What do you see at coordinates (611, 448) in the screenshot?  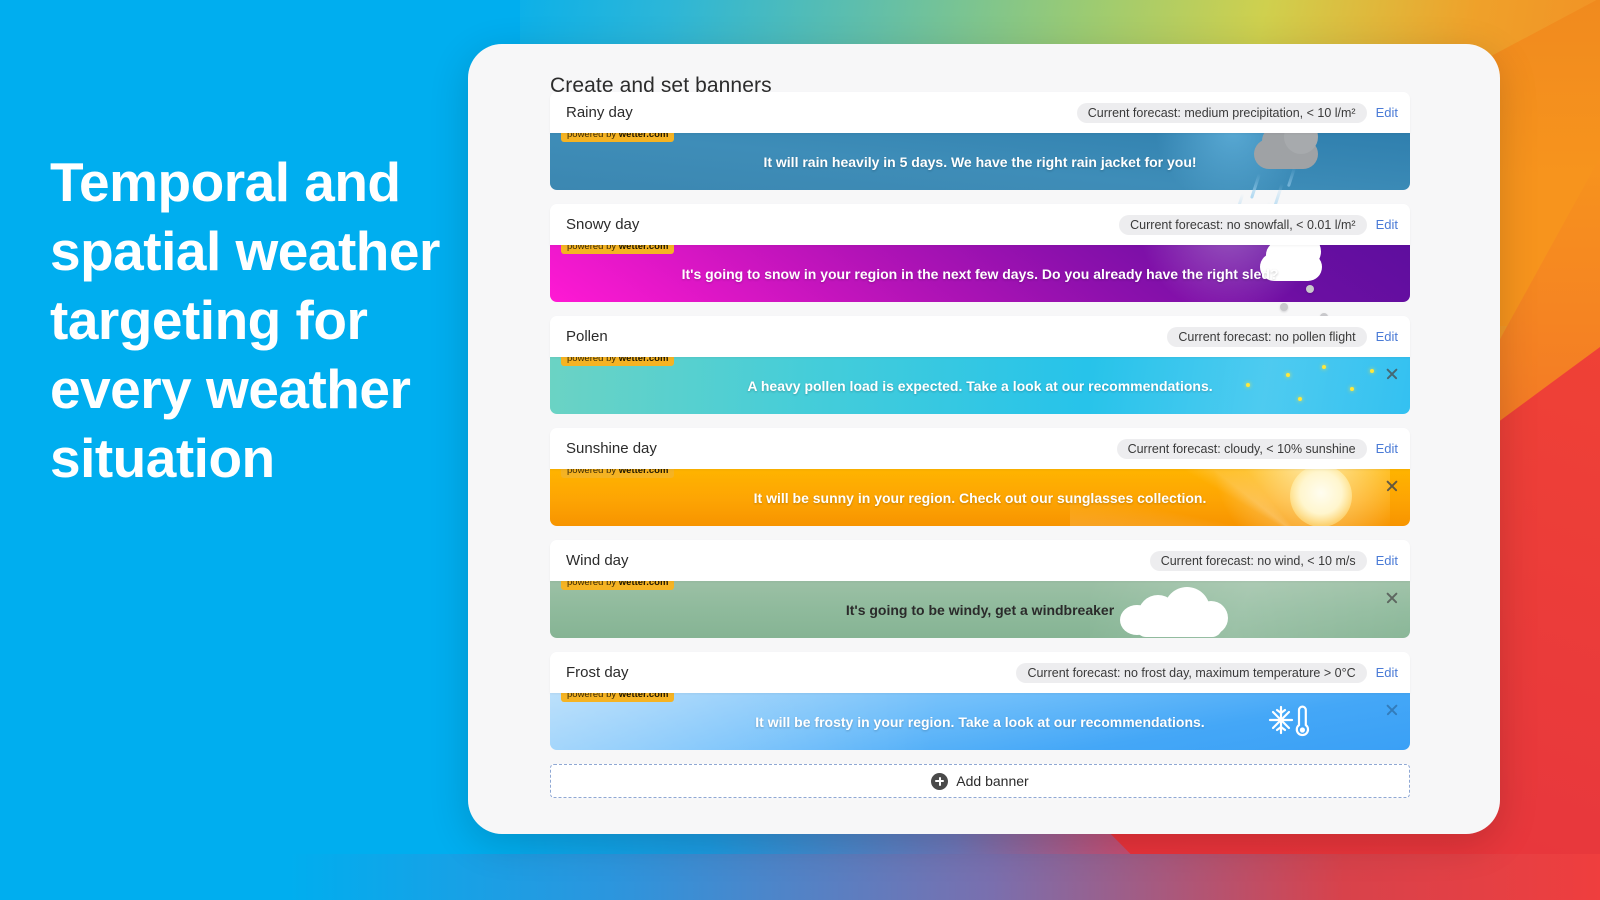 I see `banner-title: Sunshine day` at bounding box center [611, 448].